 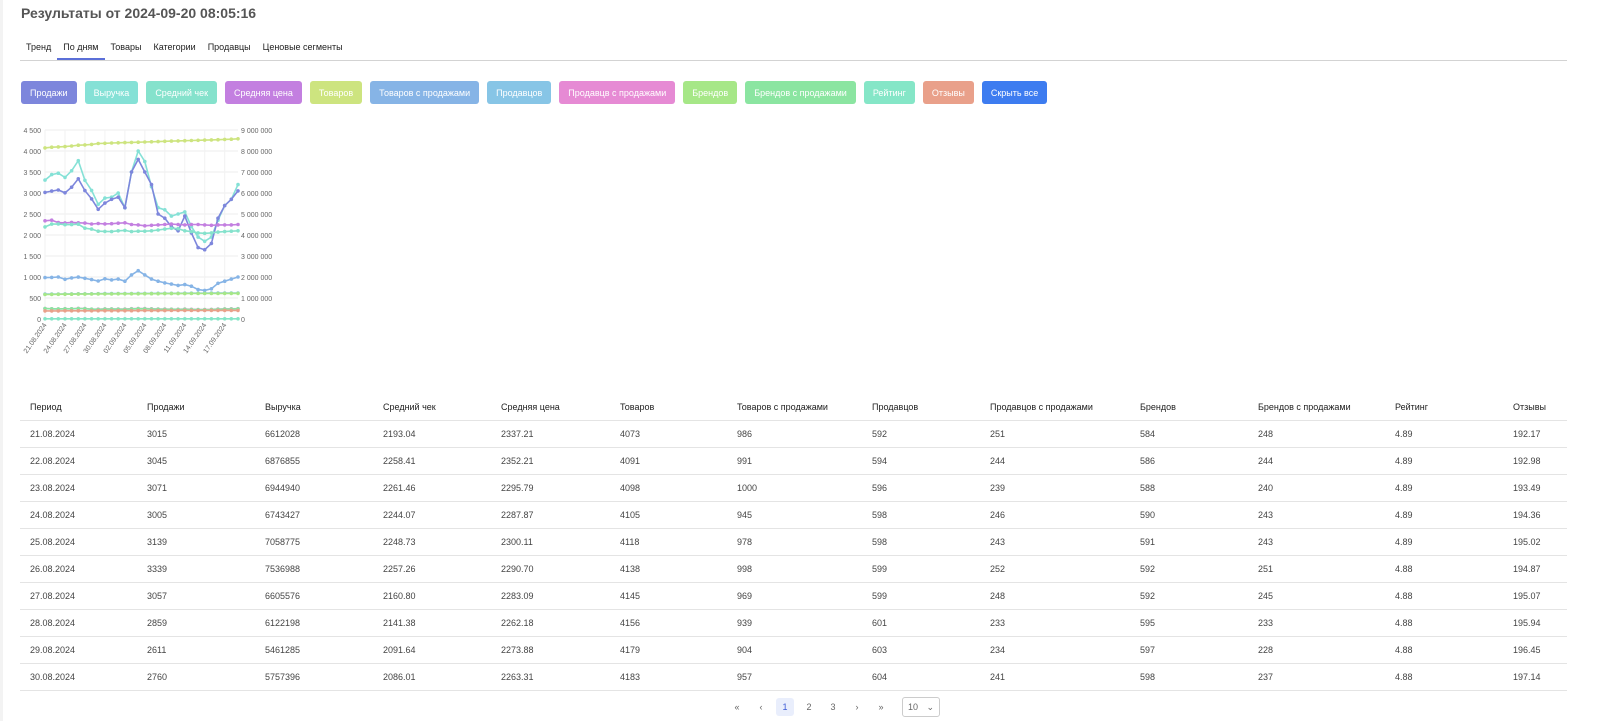 What do you see at coordinates (126, 48) in the screenshot?
I see `tab-2: Товары` at bounding box center [126, 48].